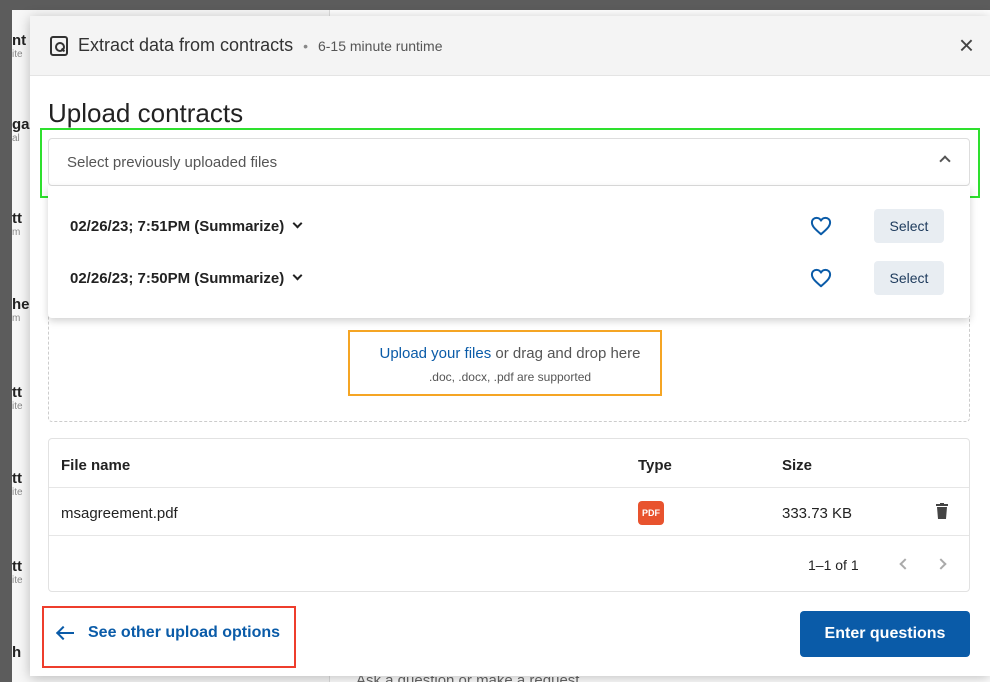 The width and height of the screenshot is (990, 682). Describe the element at coordinates (833, 565) in the screenshot. I see `pagination-label: 1–1 of 1` at that location.